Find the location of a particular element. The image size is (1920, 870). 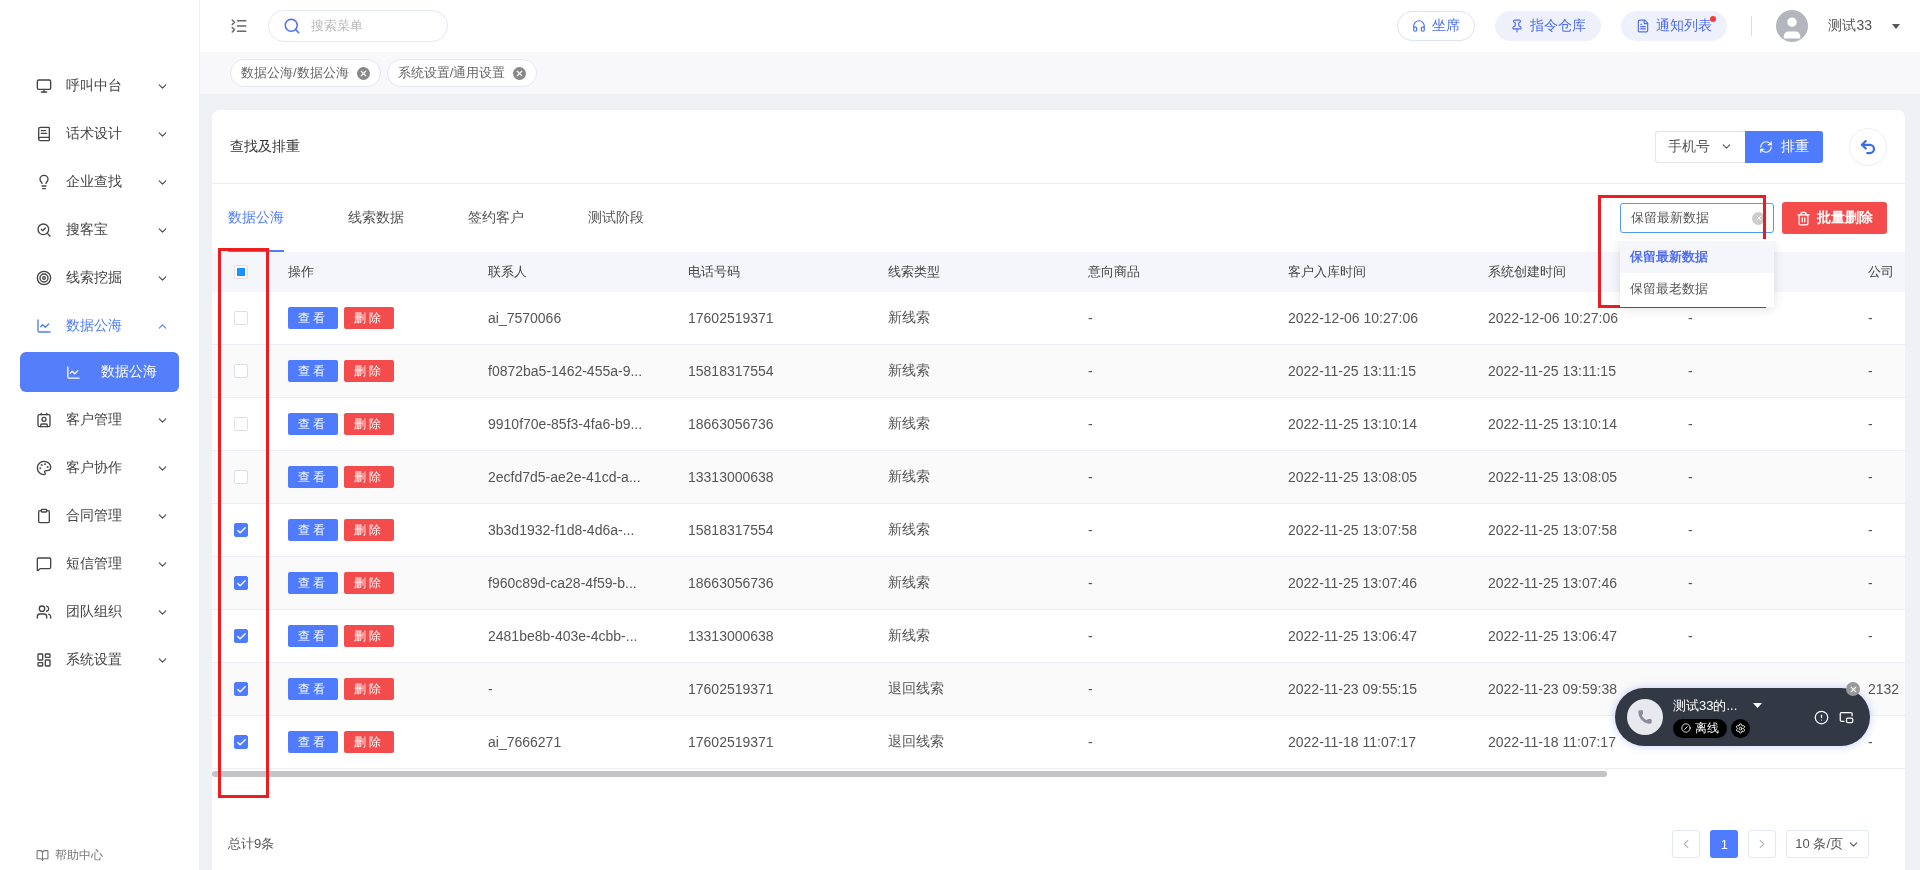

column-header: 客户入库时间 is located at coordinates (1326, 272).